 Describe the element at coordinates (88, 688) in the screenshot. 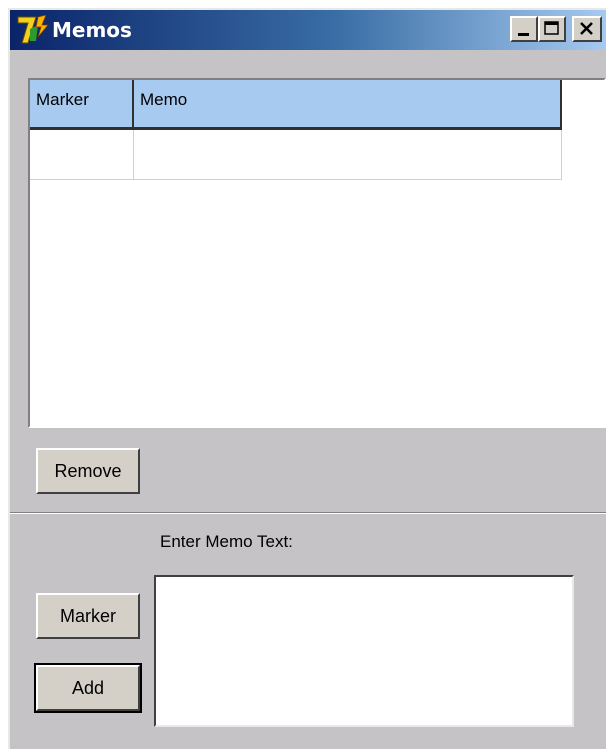

I see `add-button: Add` at that location.